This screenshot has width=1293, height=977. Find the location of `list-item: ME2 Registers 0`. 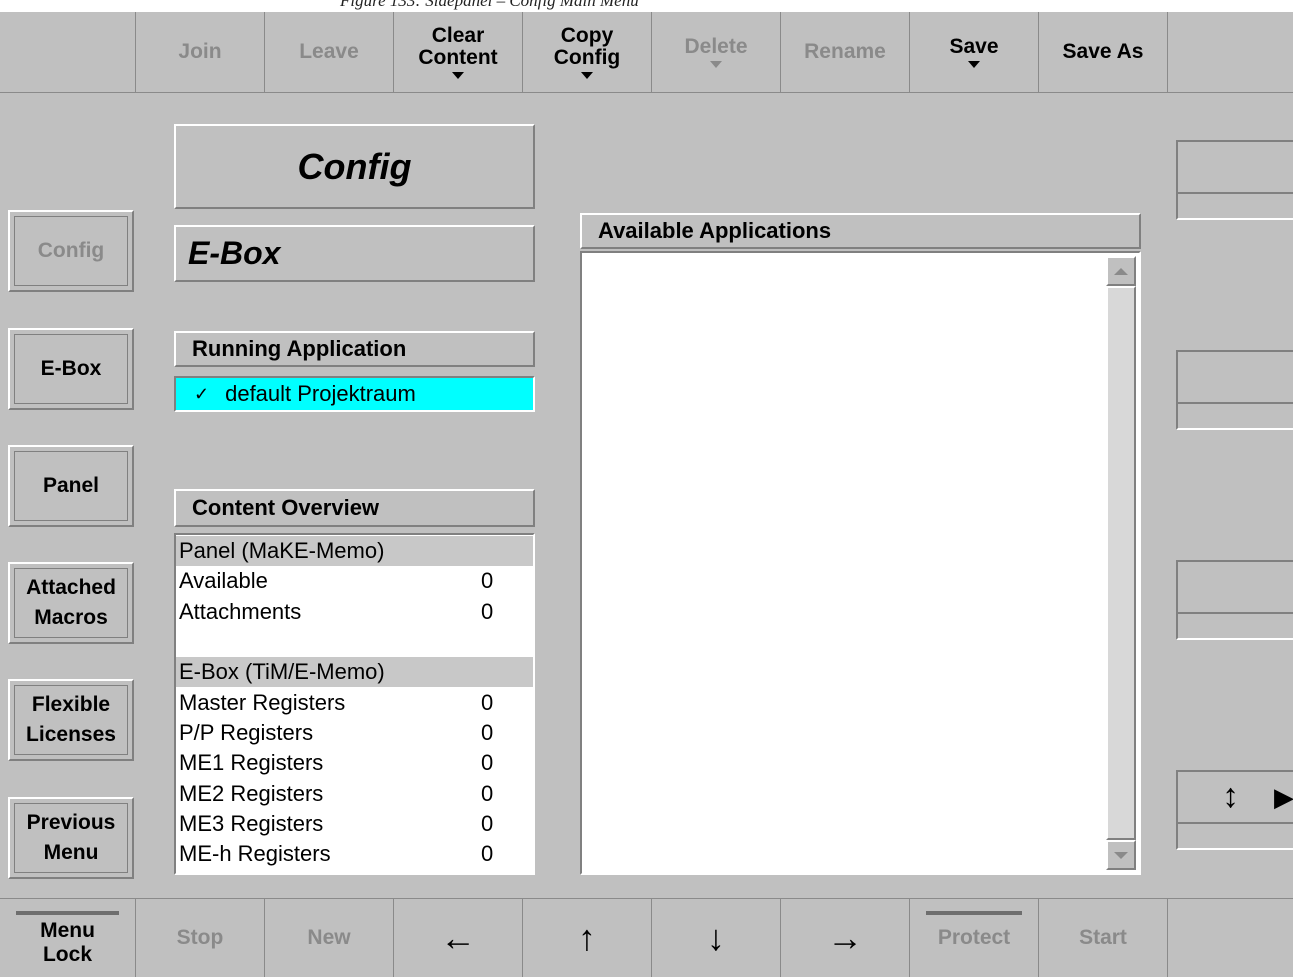

list-item: ME2 Registers 0 is located at coordinates (336, 793).